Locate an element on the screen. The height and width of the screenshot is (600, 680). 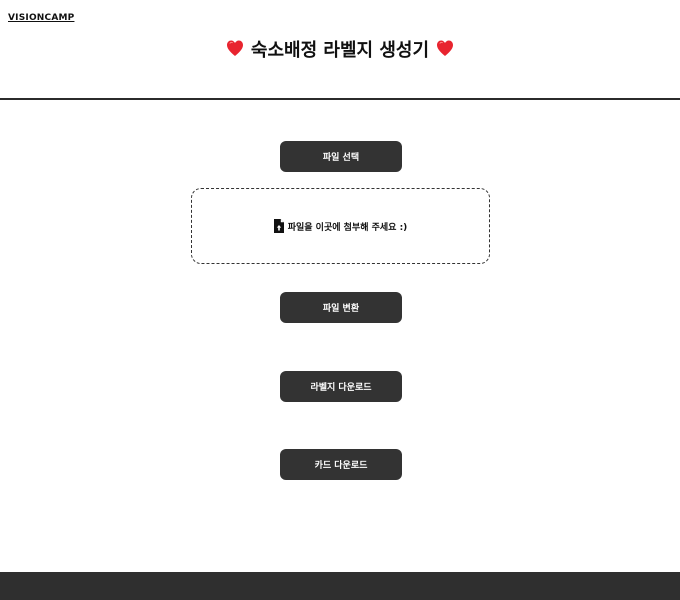
page-title: 숙소배정 라벨지 생성기 is located at coordinates (340, 49).